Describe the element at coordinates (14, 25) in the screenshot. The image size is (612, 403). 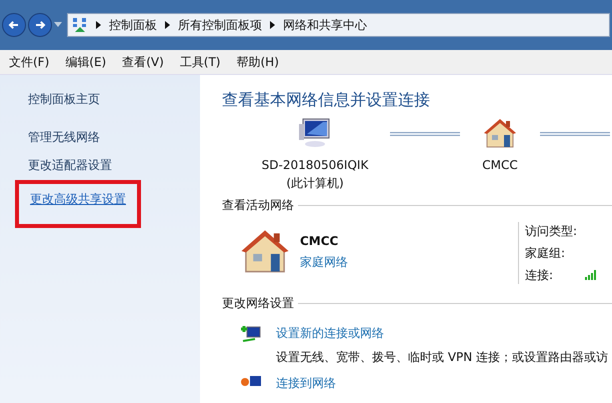
I see `back-button` at that location.